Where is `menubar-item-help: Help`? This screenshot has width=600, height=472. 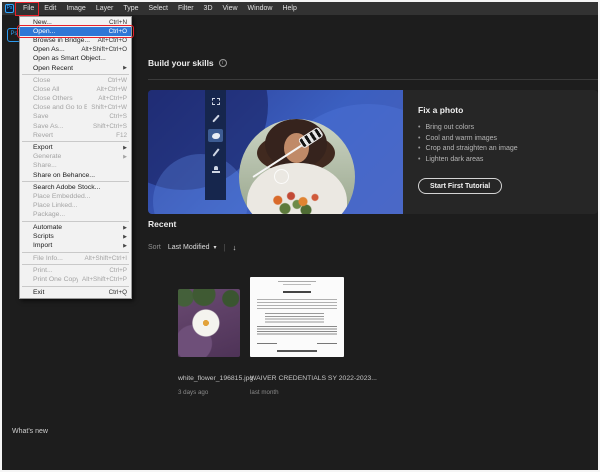
menubar-item-help: Help is located at coordinates (289, 8).